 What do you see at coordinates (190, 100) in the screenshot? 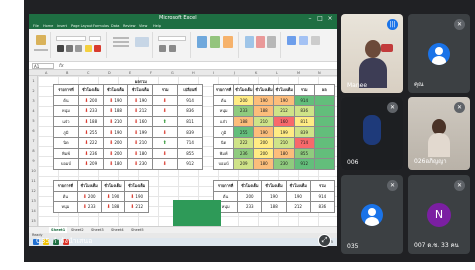
I see `result-cell: 914` at bounding box center [190, 100].